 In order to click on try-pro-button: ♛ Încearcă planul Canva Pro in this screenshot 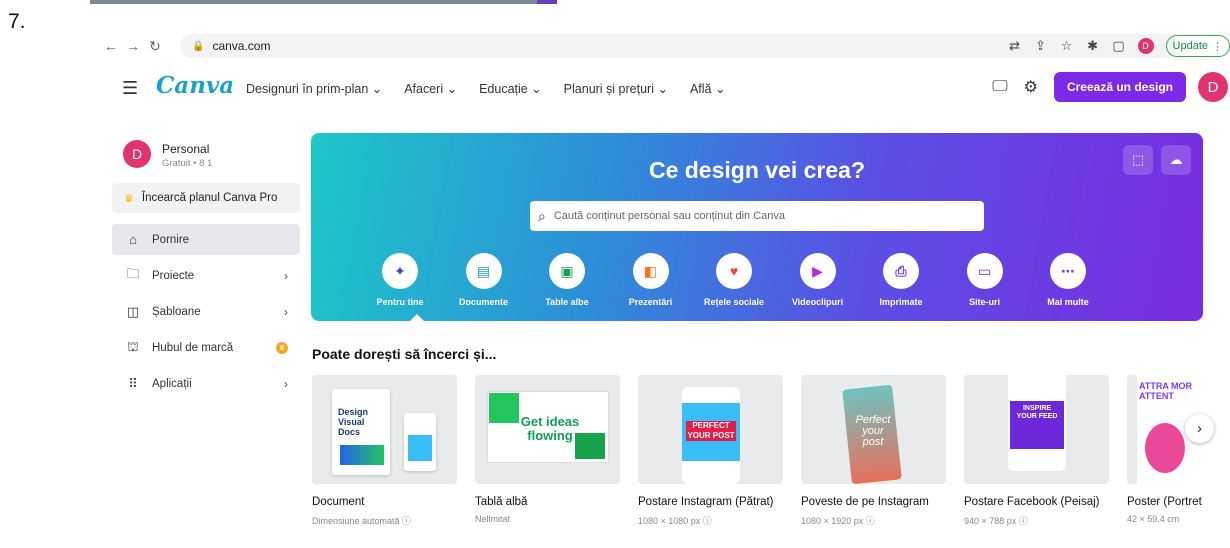, I will do `click(206, 198)`.